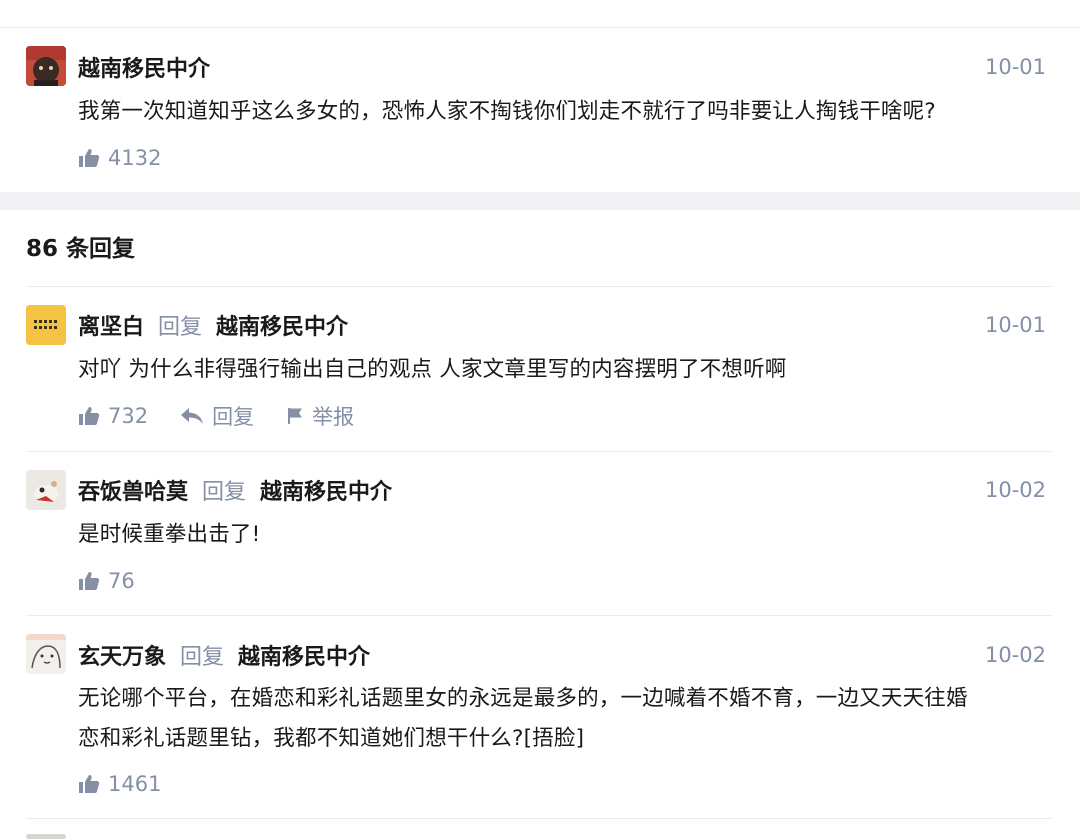  I want to click on comment-actions: 4132, so click(135, 158).